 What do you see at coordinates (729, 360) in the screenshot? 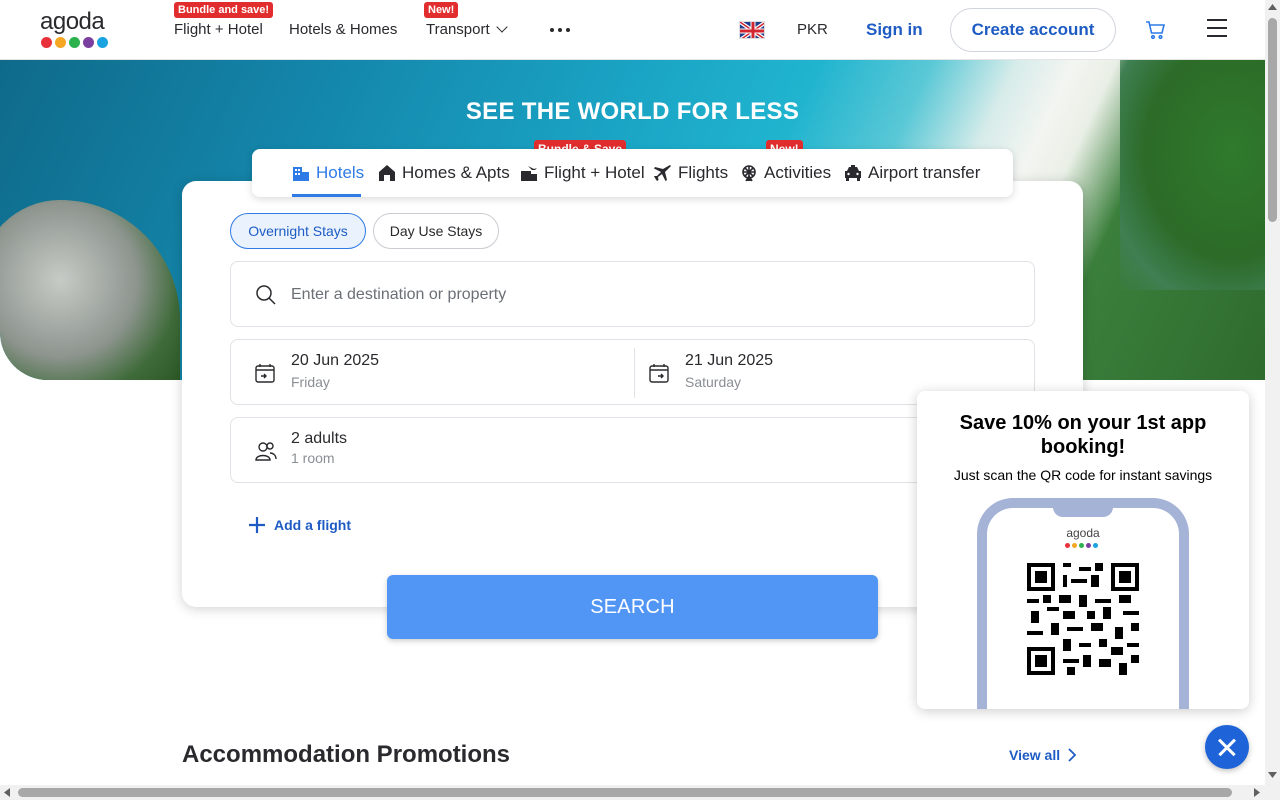
I see `check-out-date-value: 21 Jun 2025` at bounding box center [729, 360].